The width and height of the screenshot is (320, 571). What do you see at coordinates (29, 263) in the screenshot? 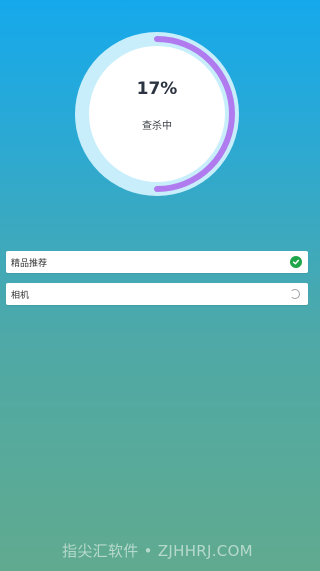
I see `list-item-label: 精品推荐` at bounding box center [29, 263].